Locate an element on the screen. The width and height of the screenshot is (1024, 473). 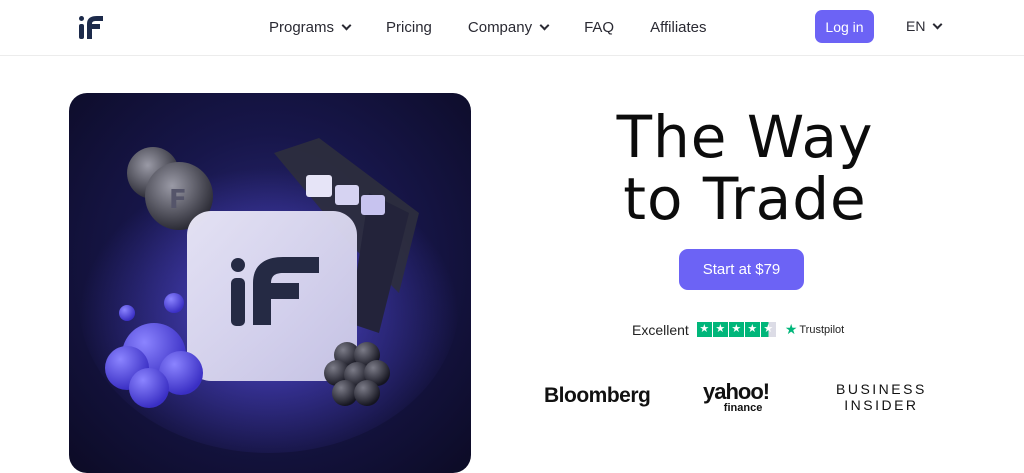
nav-company-label: Company is located at coordinates (500, 27).